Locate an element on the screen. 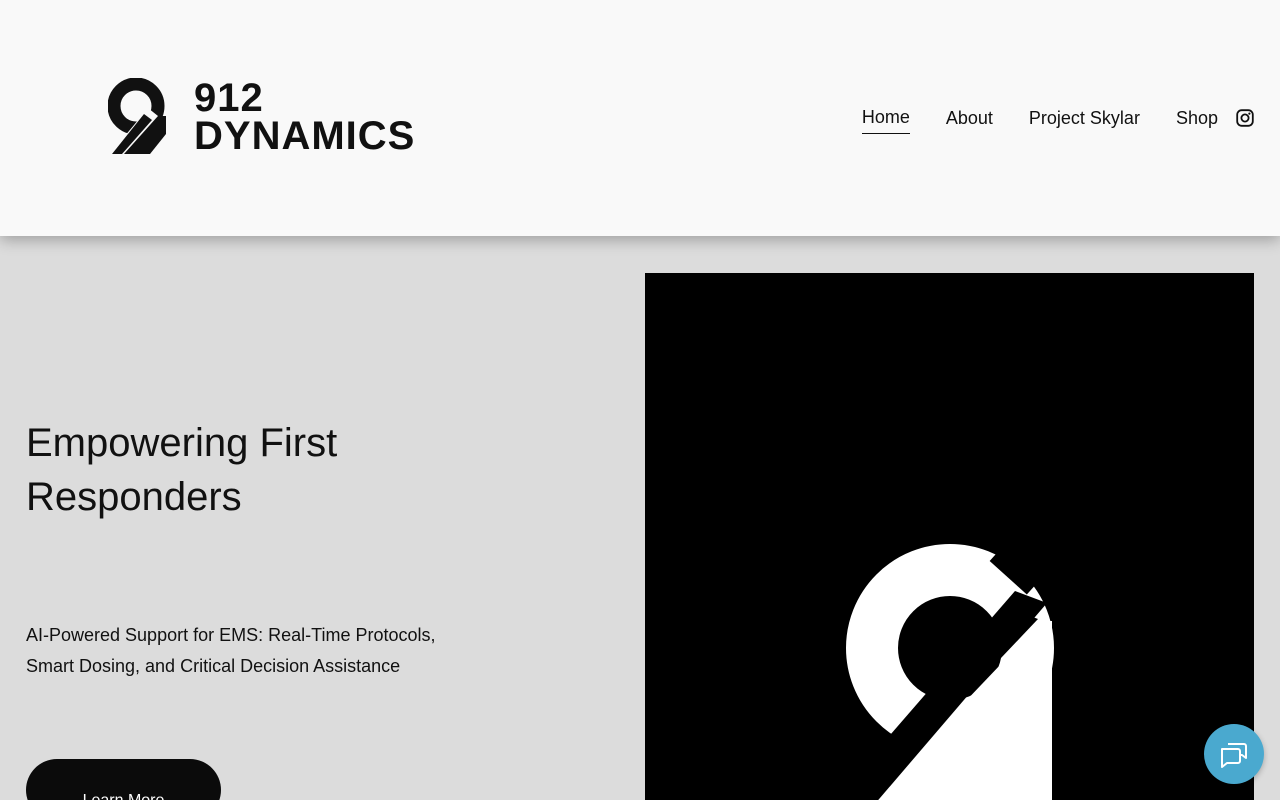 The height and width of the screenshot is (800, 1280). brand-logo: 912 DYNAMICS is located at coordinates (268, 118).